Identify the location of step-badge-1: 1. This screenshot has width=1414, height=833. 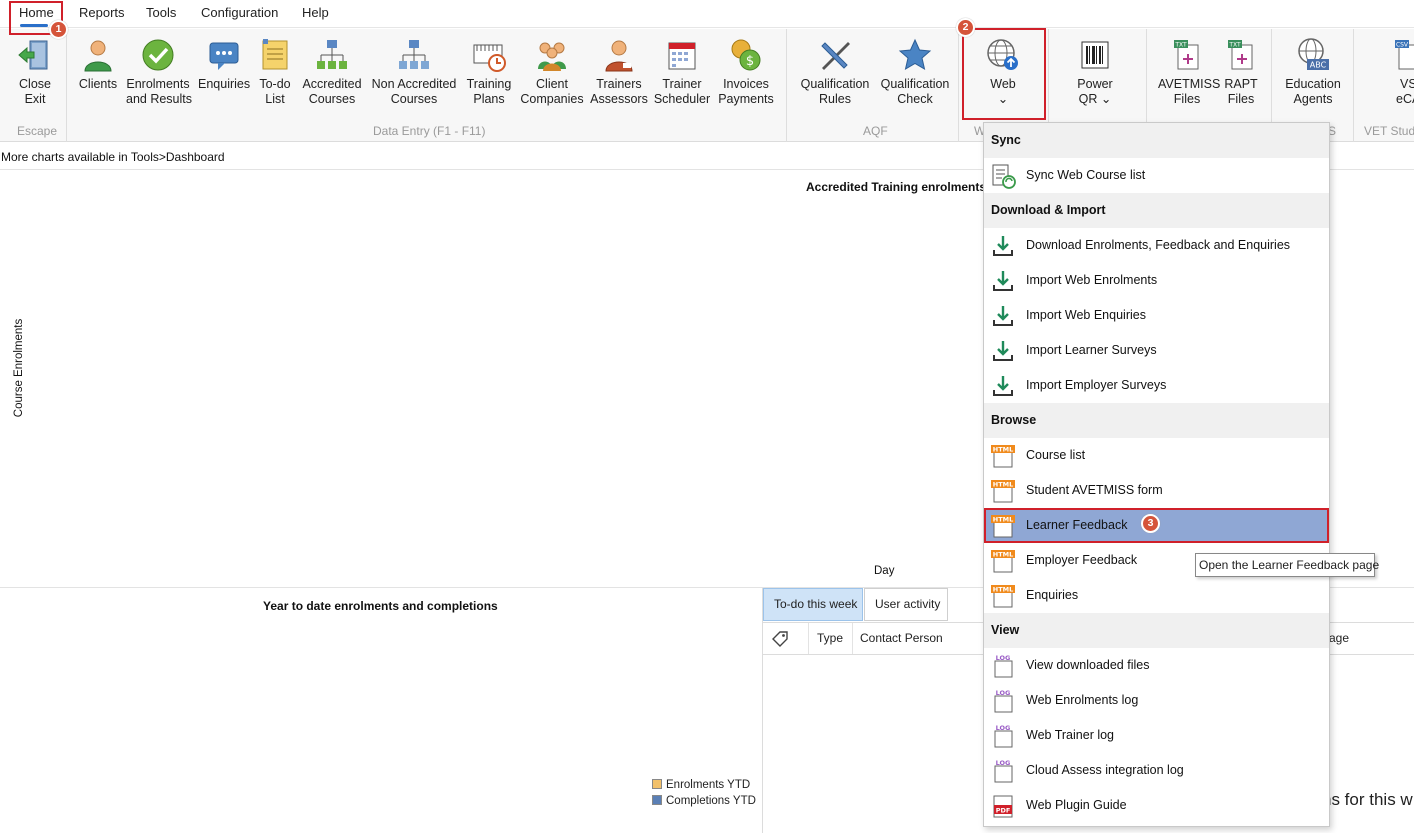
(58, 29).